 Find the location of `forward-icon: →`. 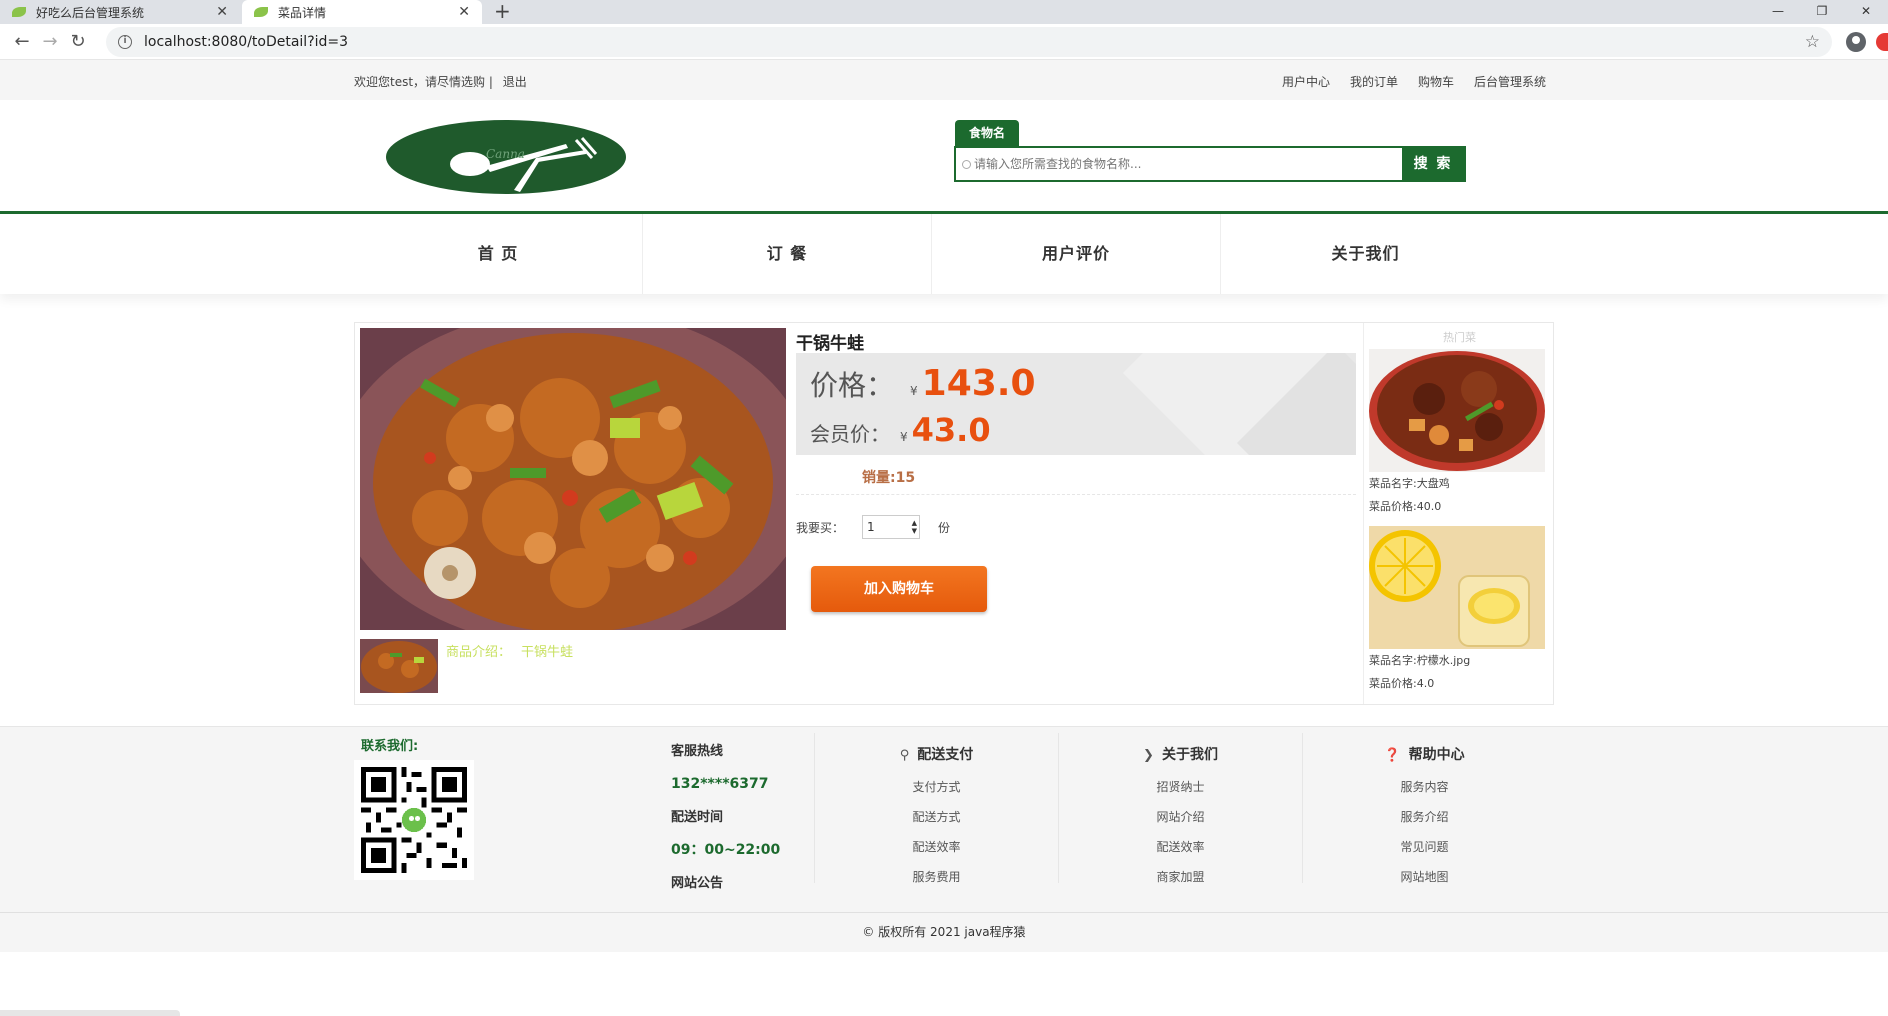

forward-icon: → is located at coordinates (50, 41).